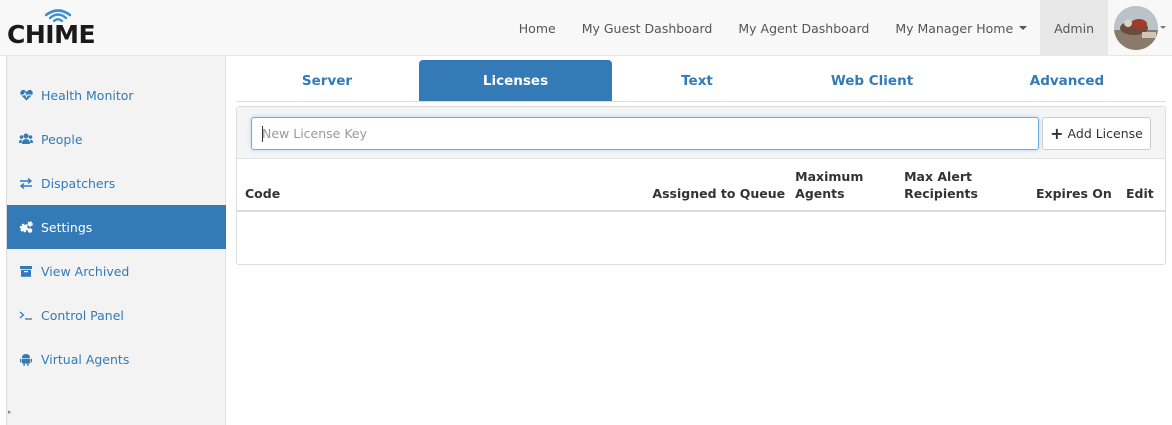  What do you see at coordinates (537, 28) in the screenshot?
I see `nav-home: Home` at bounding box center [537, 28].